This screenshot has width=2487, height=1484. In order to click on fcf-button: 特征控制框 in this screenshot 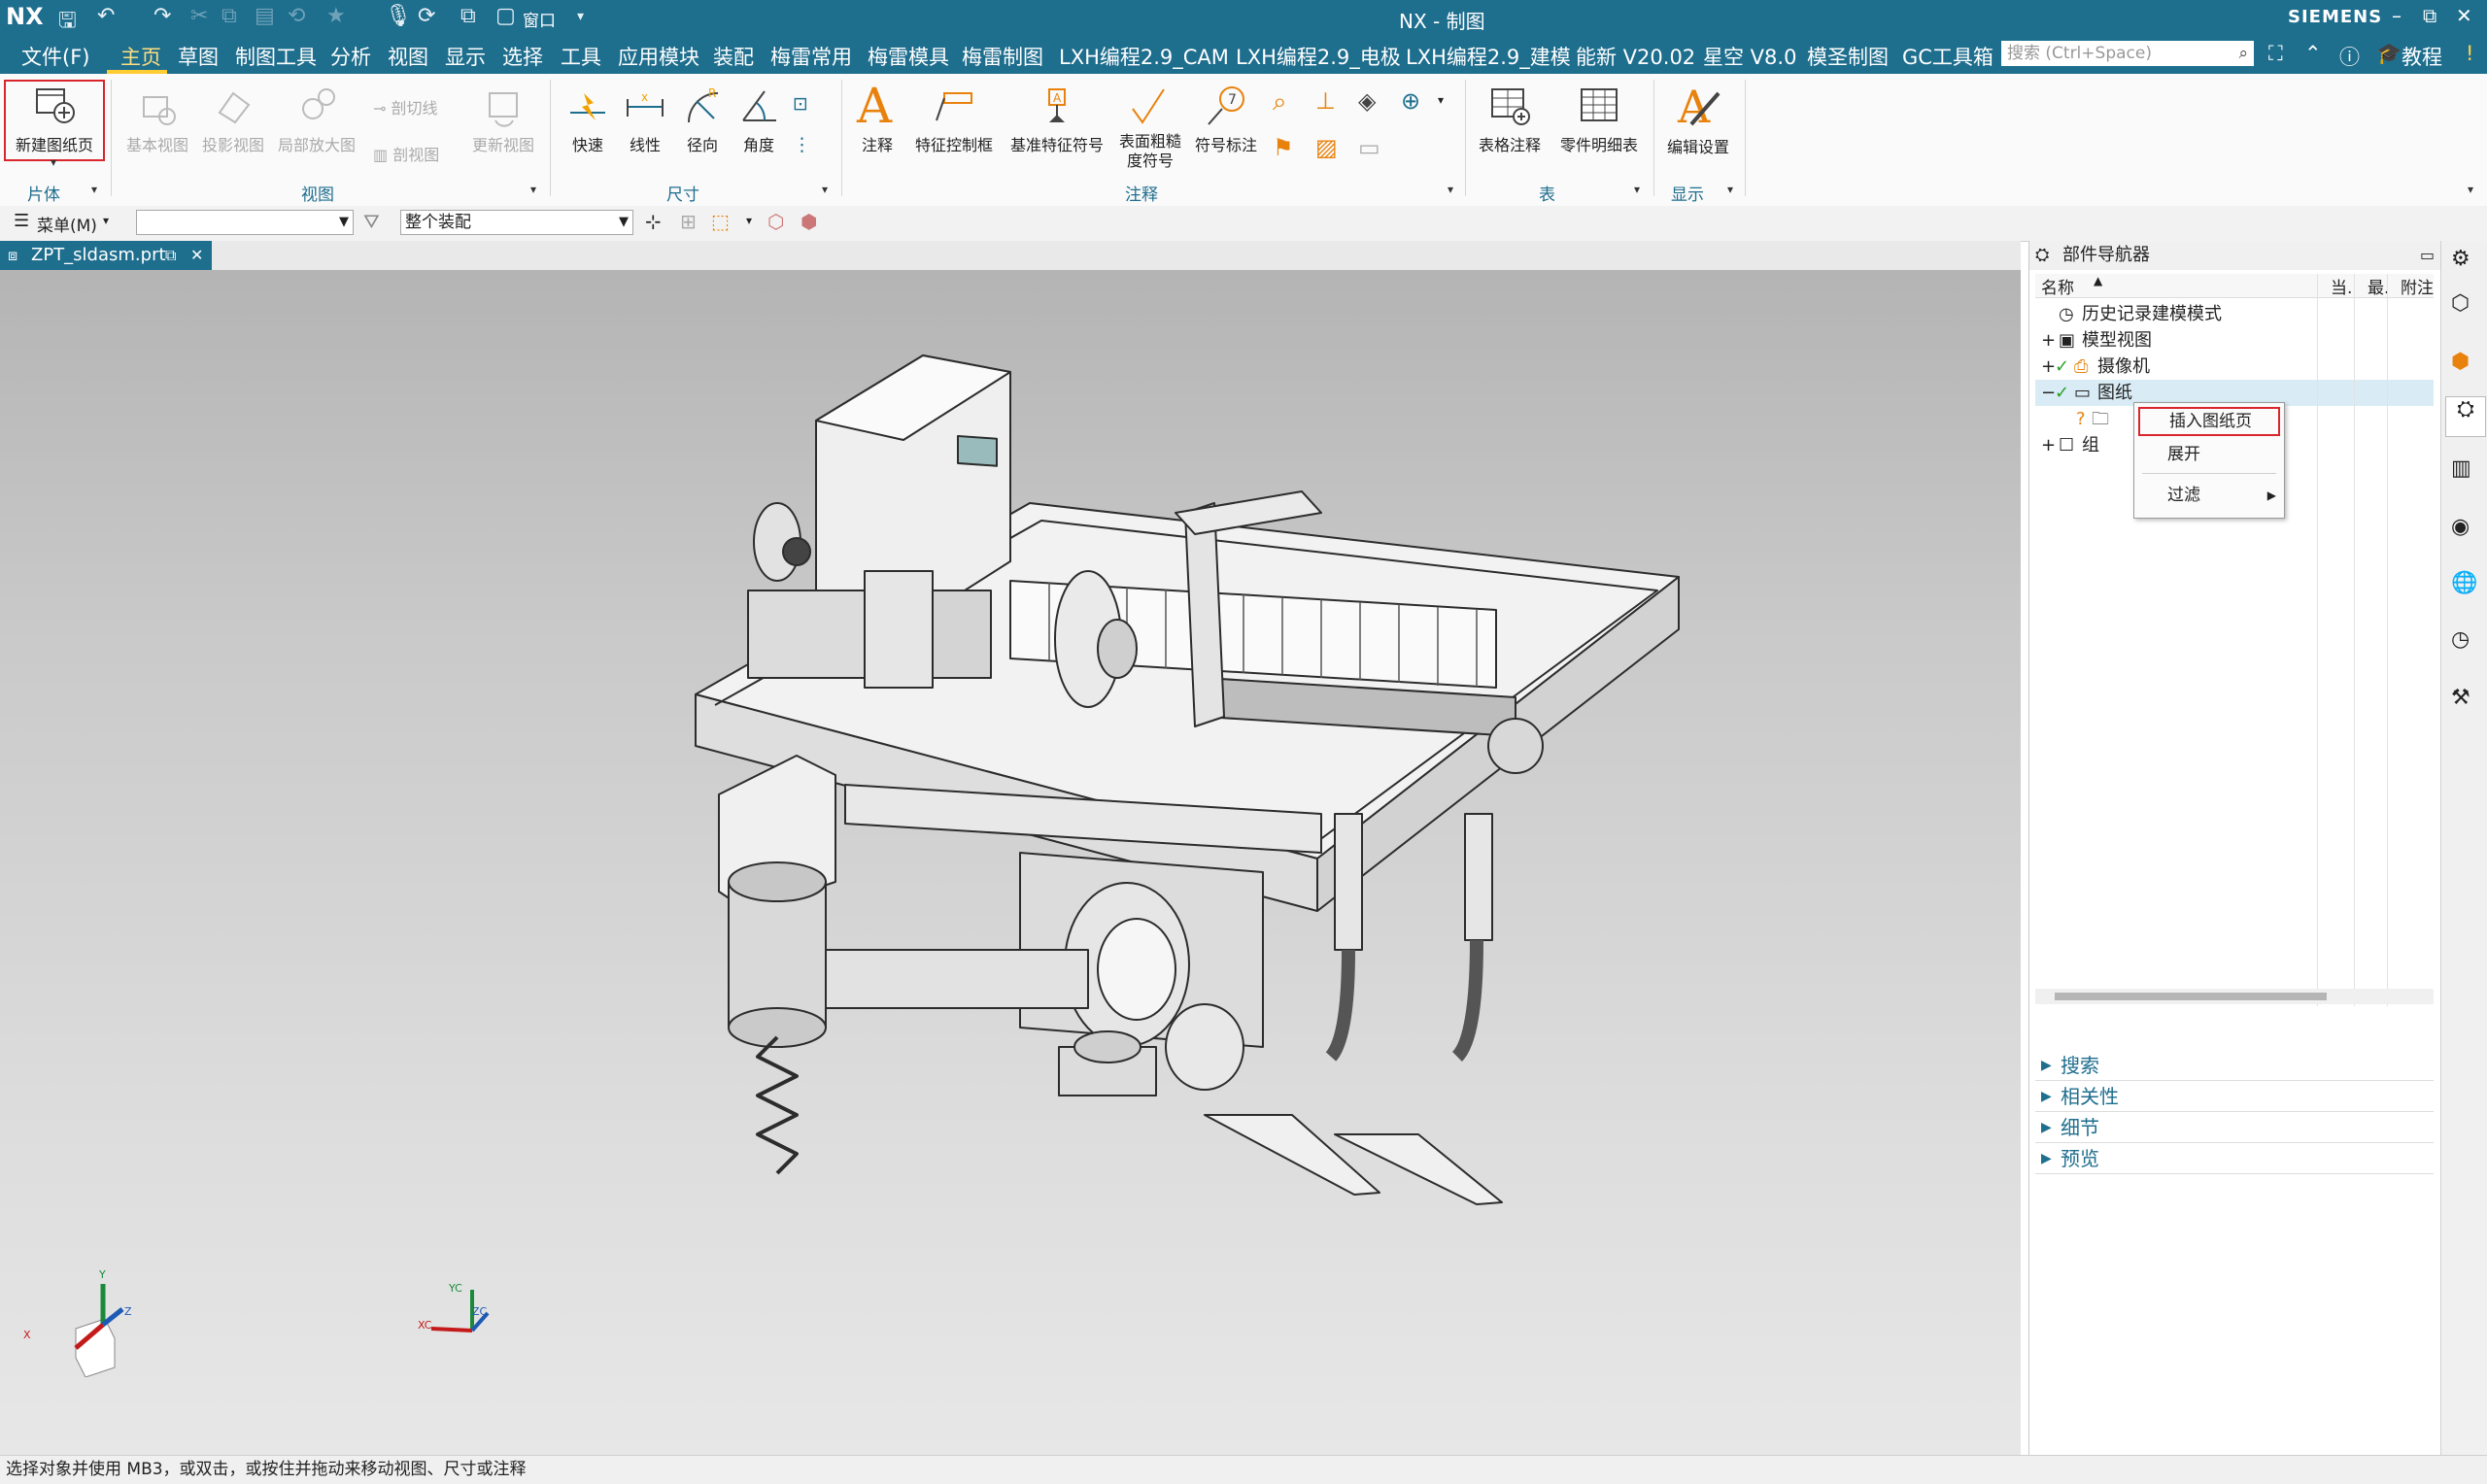, I will do `click(954, 120)`.